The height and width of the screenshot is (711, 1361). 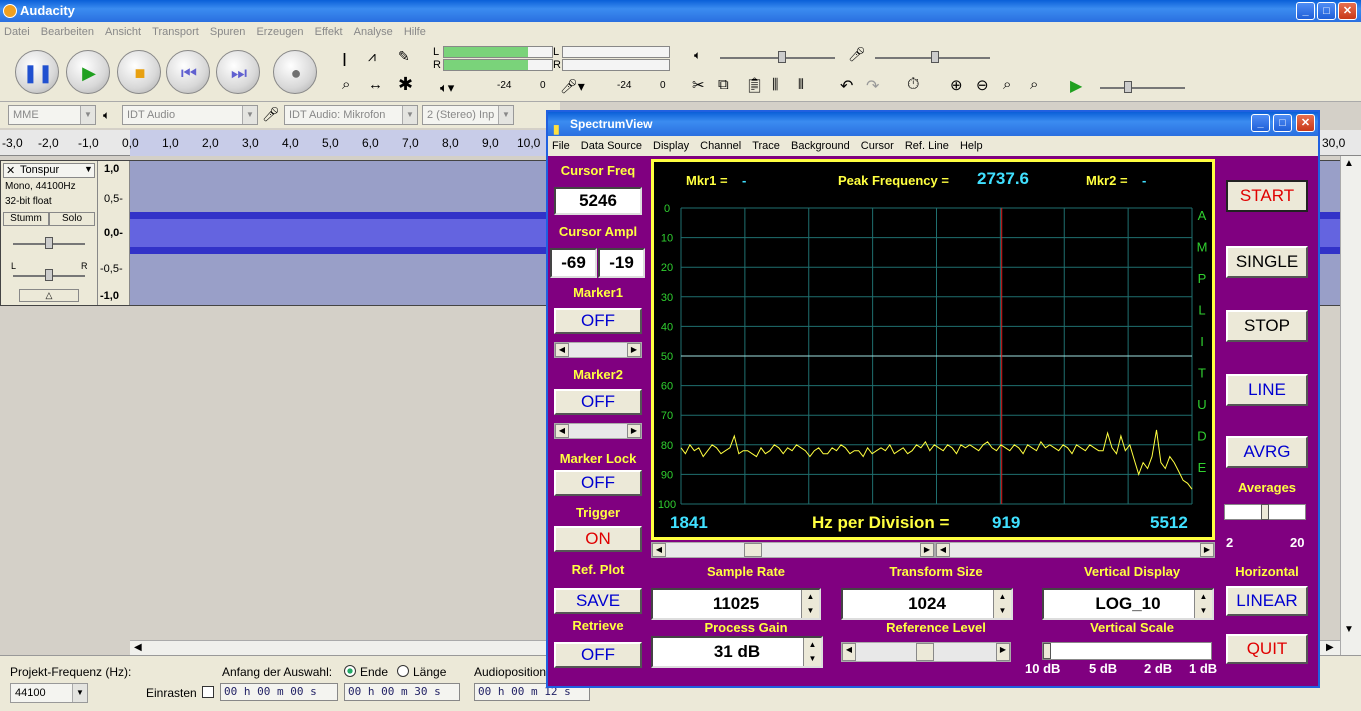 I want to click on scroll-up-icon: ▲, so click(x=1349, y=163).